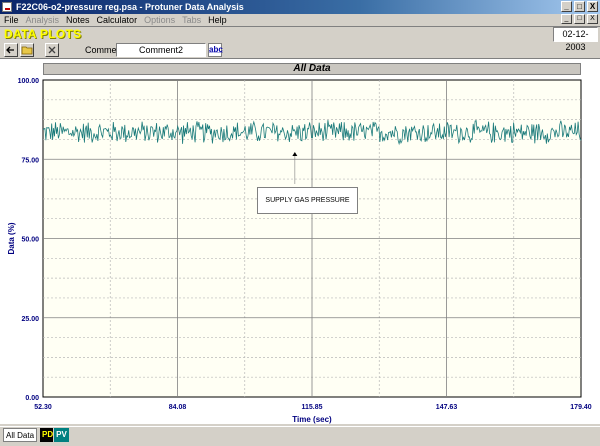 The width and height of the screenshot is (600, 446). What do you see at coordinates (11, 20) in the screenshot?
I see `menu-file: File` at bounding box center [11, 20].